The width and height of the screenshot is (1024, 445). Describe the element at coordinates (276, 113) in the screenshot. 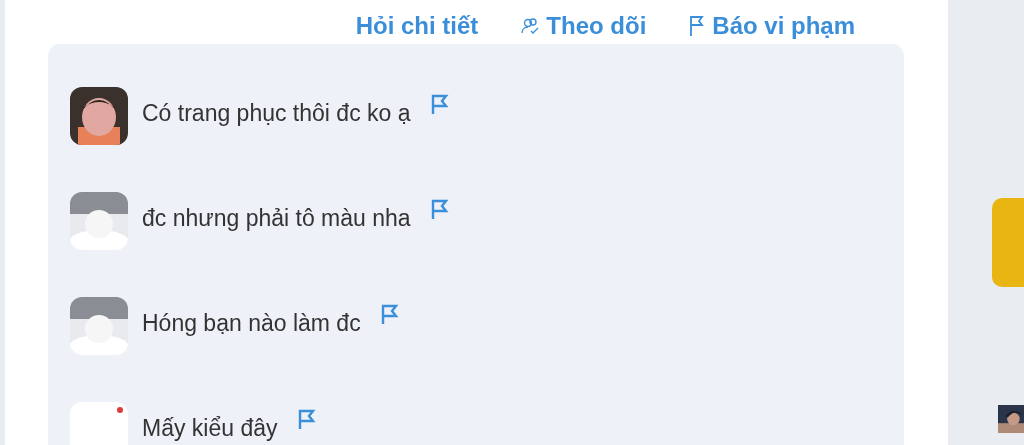

I see `comment-text: Có trang phục thôi đc ko ạ` at that location.